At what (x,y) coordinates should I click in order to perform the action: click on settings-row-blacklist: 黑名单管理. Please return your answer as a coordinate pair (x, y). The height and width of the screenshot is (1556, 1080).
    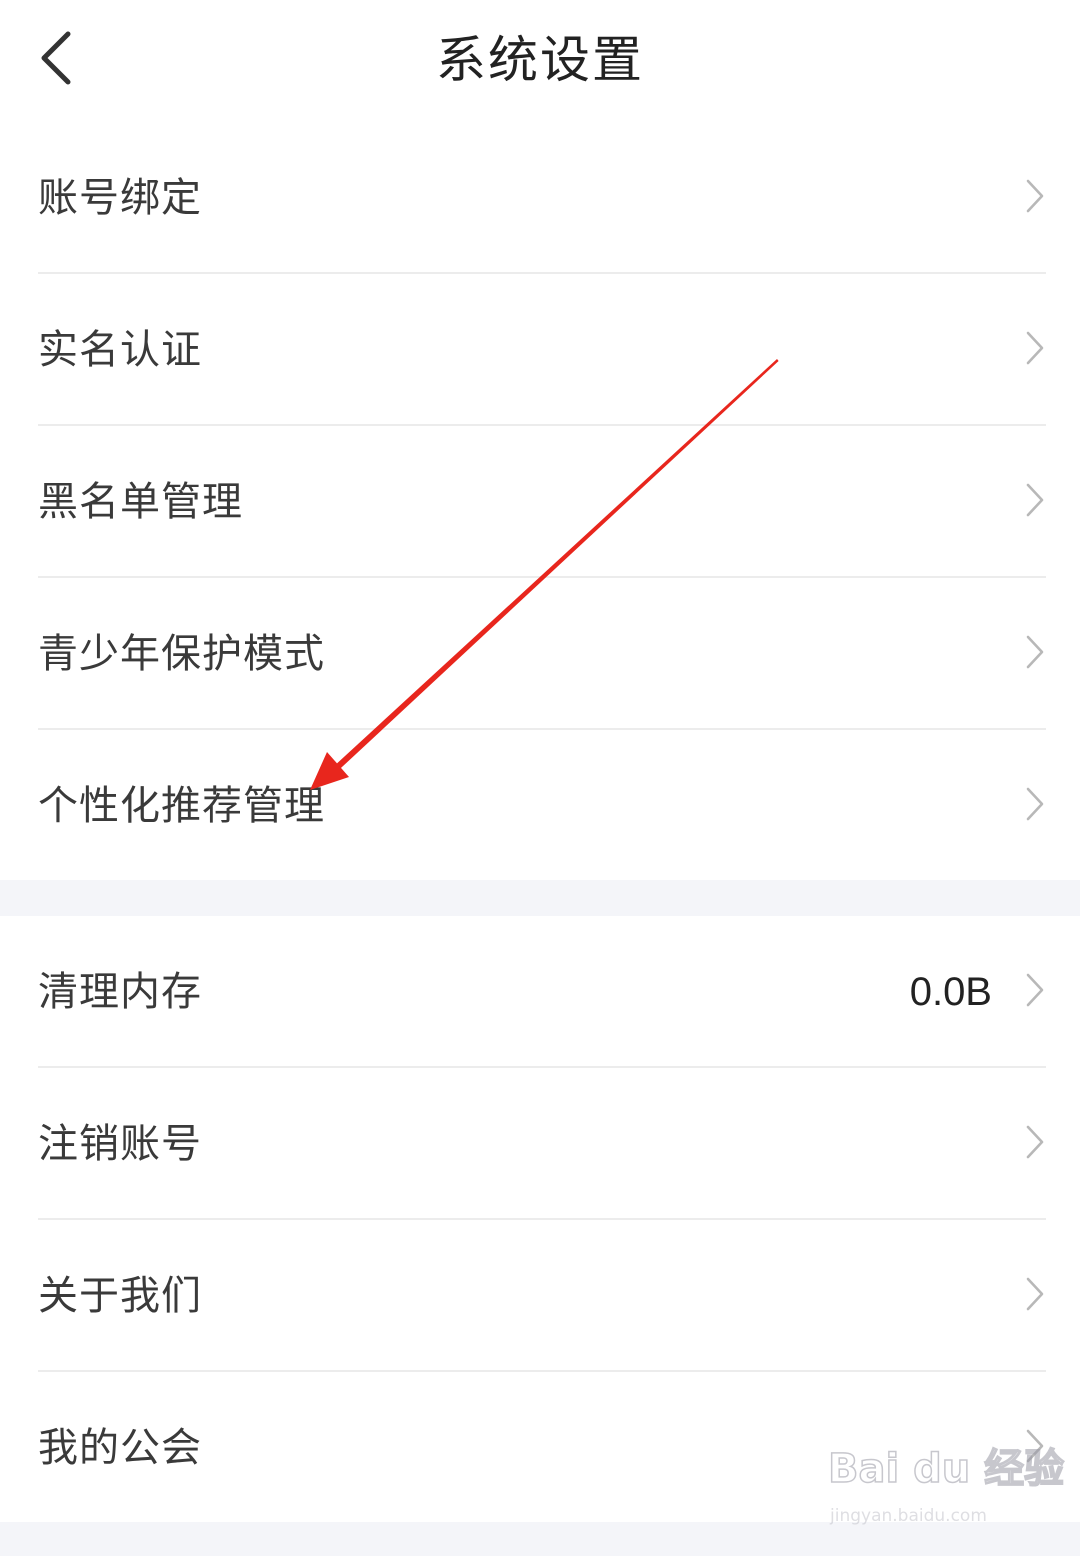
    Looking at the image, I should click on (540, 502).